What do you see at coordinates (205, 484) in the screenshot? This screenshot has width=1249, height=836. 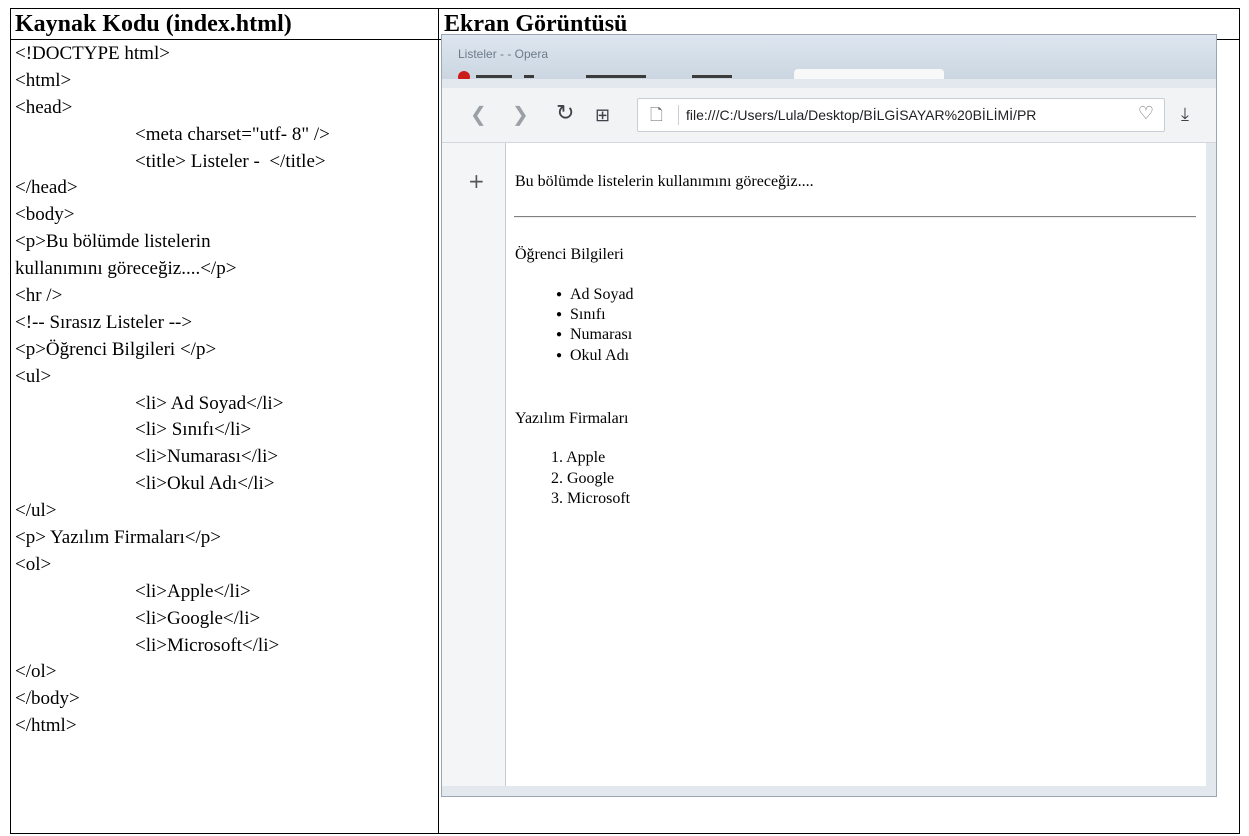 I see `code-line: <li>Okul Adı</li>` at bounding box center [205, 484].